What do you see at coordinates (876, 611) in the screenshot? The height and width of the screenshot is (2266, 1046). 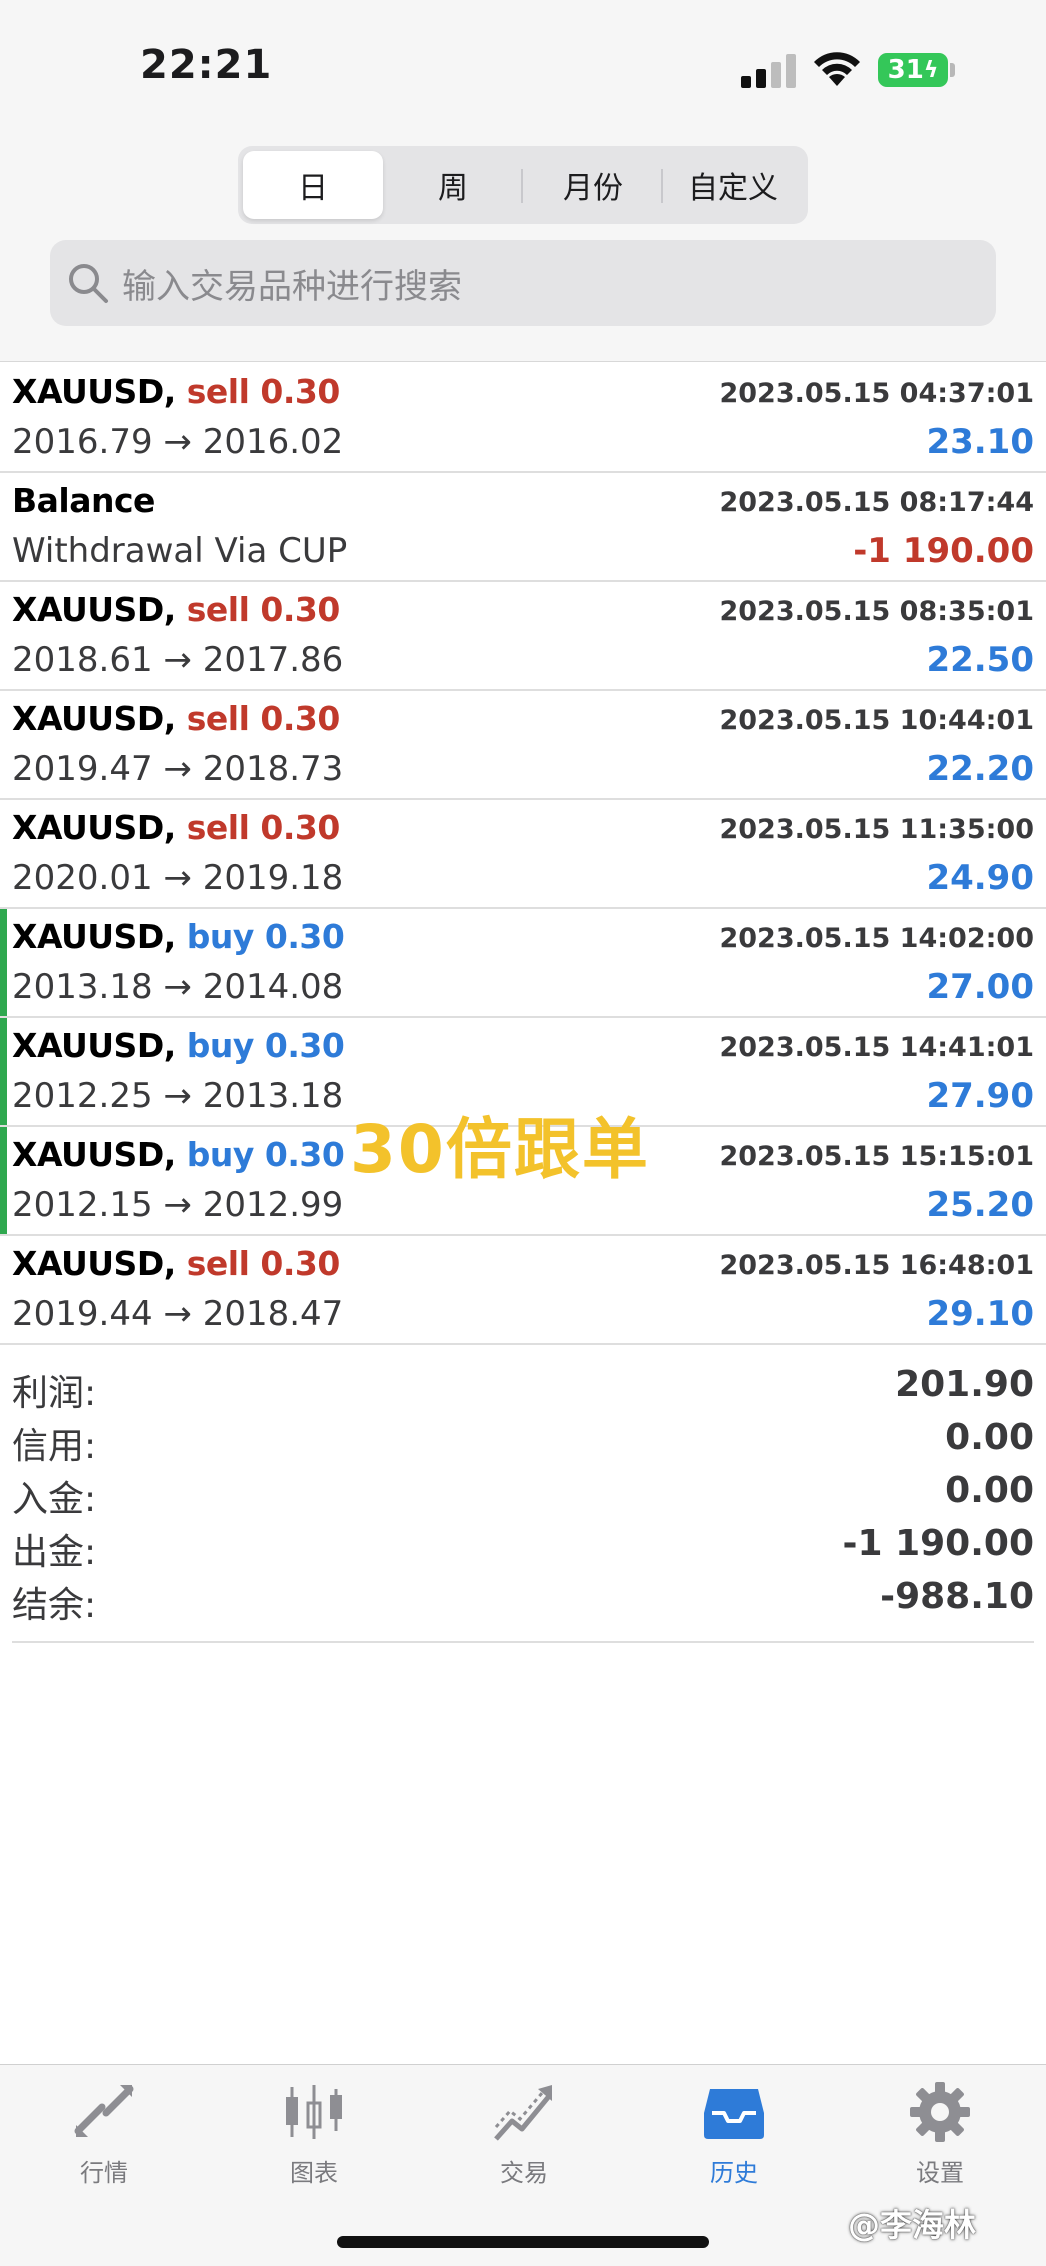 I see `deal-time: 2023.05.15 08:35:01` at bounding box center [876, 611].